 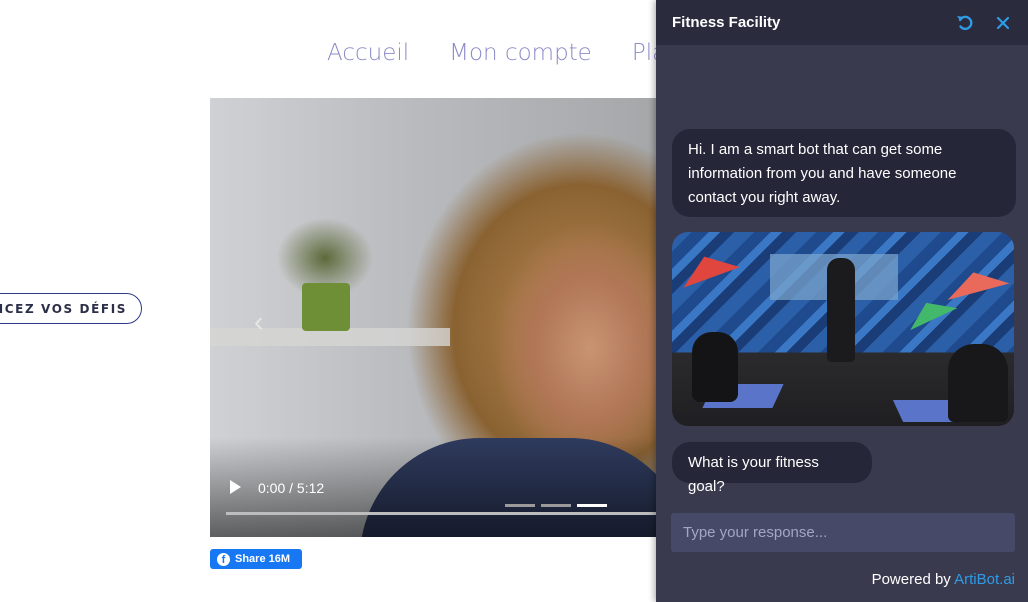 I want to click on close-icon, so click(x=1003, y=23).